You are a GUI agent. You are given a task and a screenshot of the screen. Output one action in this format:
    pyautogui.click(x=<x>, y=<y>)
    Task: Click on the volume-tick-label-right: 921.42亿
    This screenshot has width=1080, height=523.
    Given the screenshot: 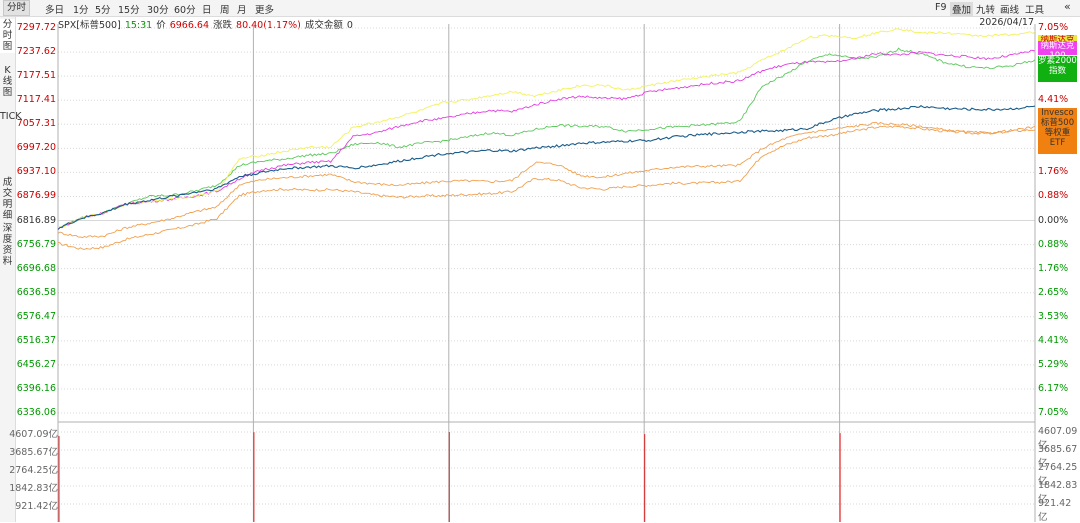 What is the action you would take?
    pyautogui.click(x=1055, y=510)
    